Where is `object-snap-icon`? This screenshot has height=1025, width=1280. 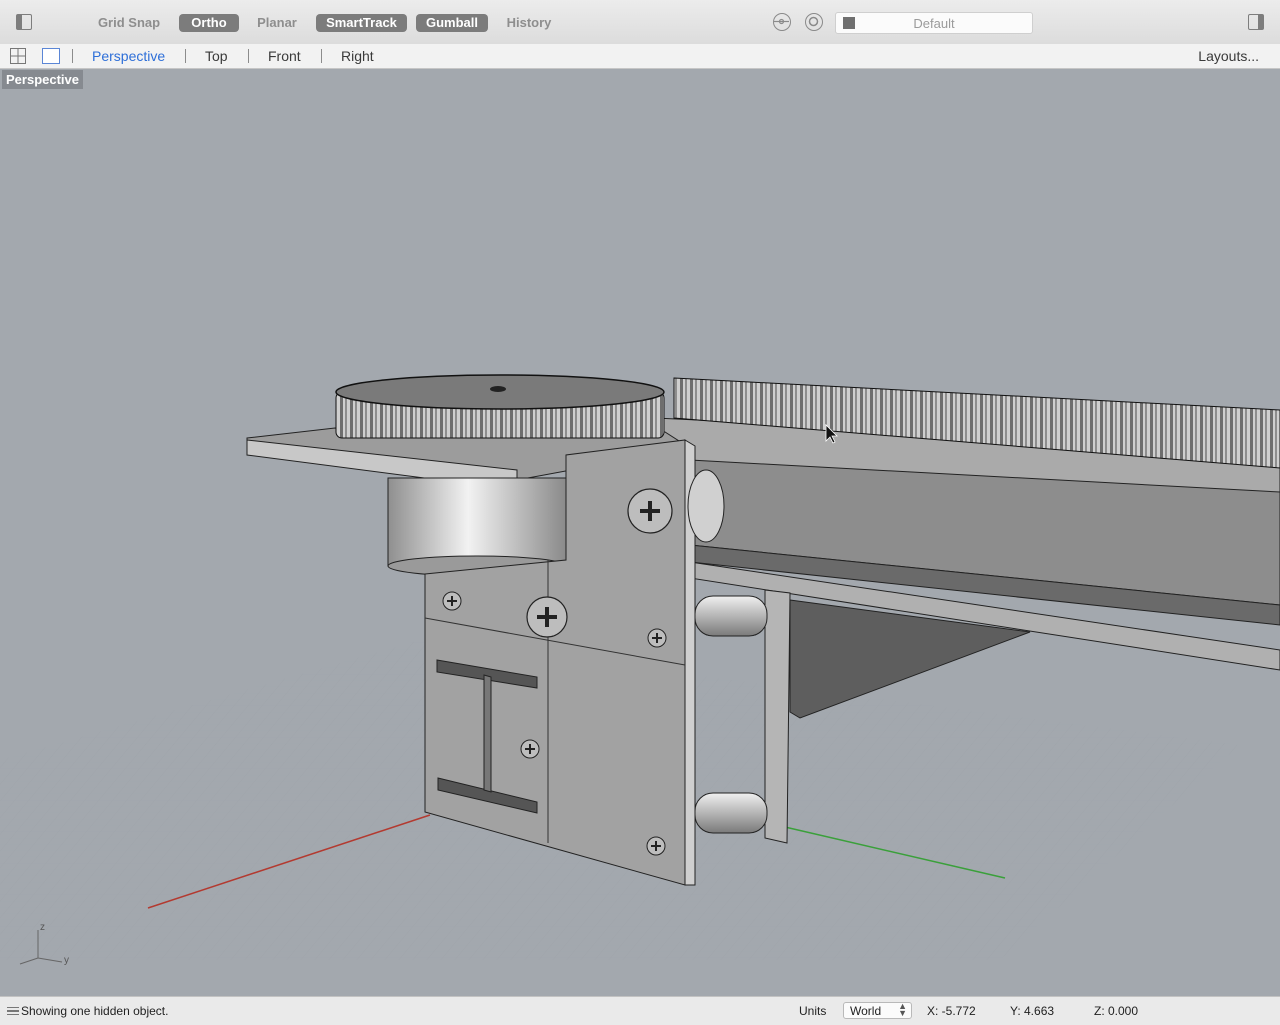 object-snap-icon is located at coordinates (782, 22).